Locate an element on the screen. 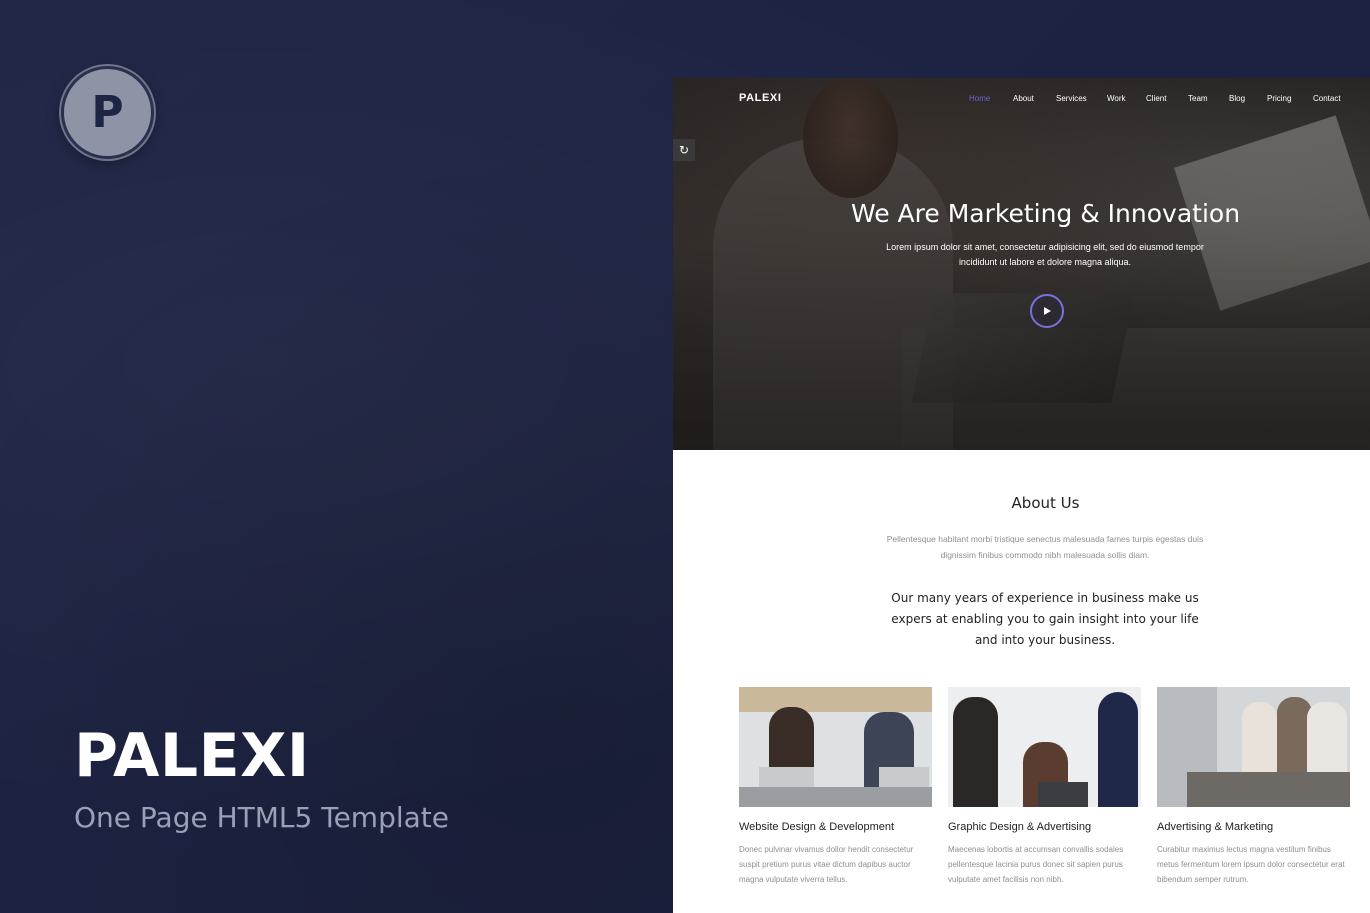 The image size is (1370, 913). play-icon is located at coordinates (1047, 311).